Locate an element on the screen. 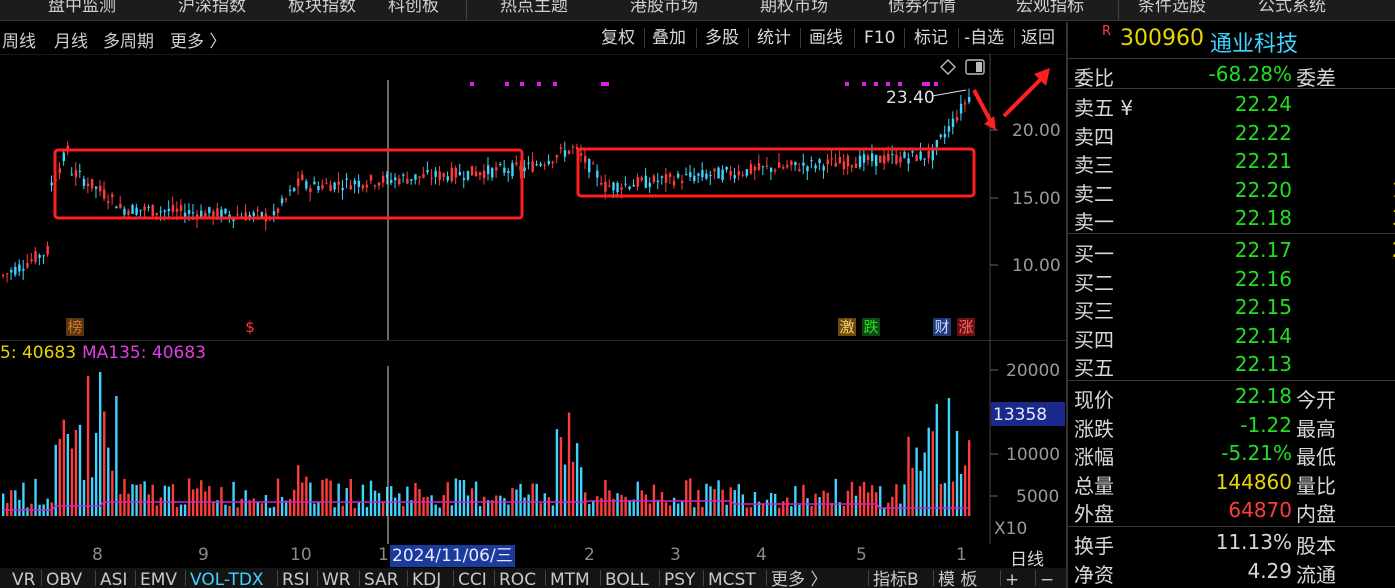  menu-item-macro-indicators: 宏观指标 is located at coordinates (1050, 8).